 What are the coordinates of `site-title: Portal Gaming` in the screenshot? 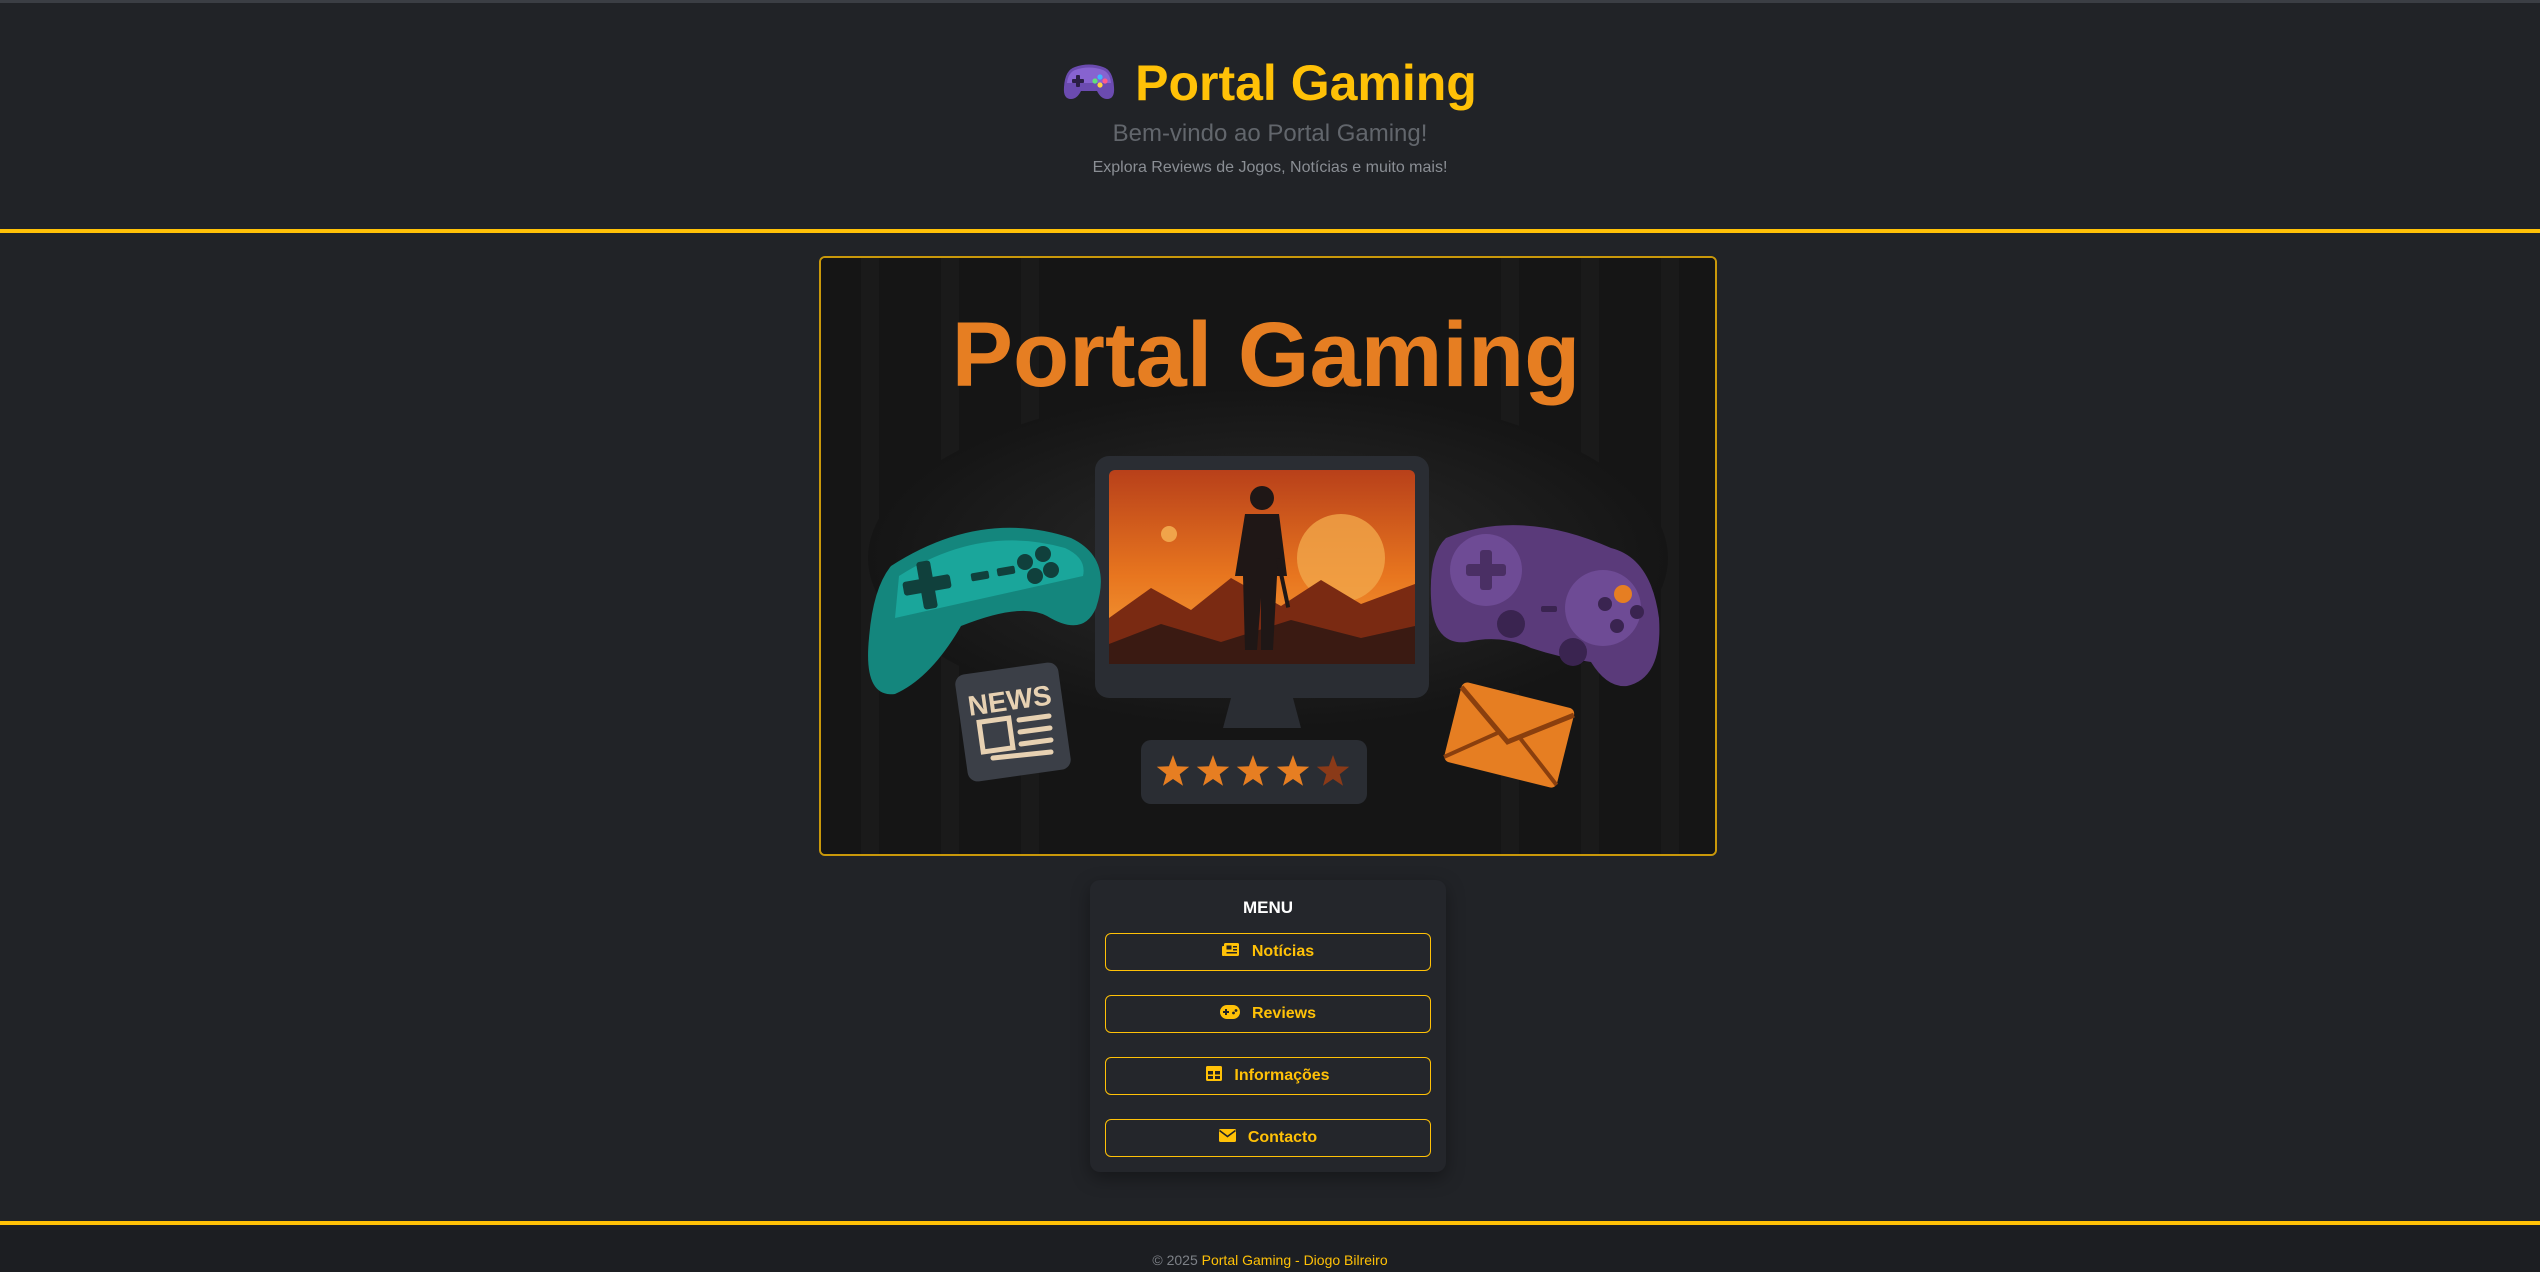 It's located at (1306, 83).